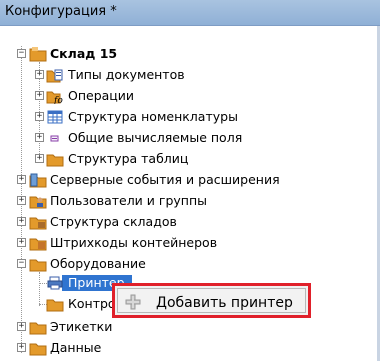 The height and width of the screenshot is (361, 380). I want to click on printer-icon, so click(55, 283).